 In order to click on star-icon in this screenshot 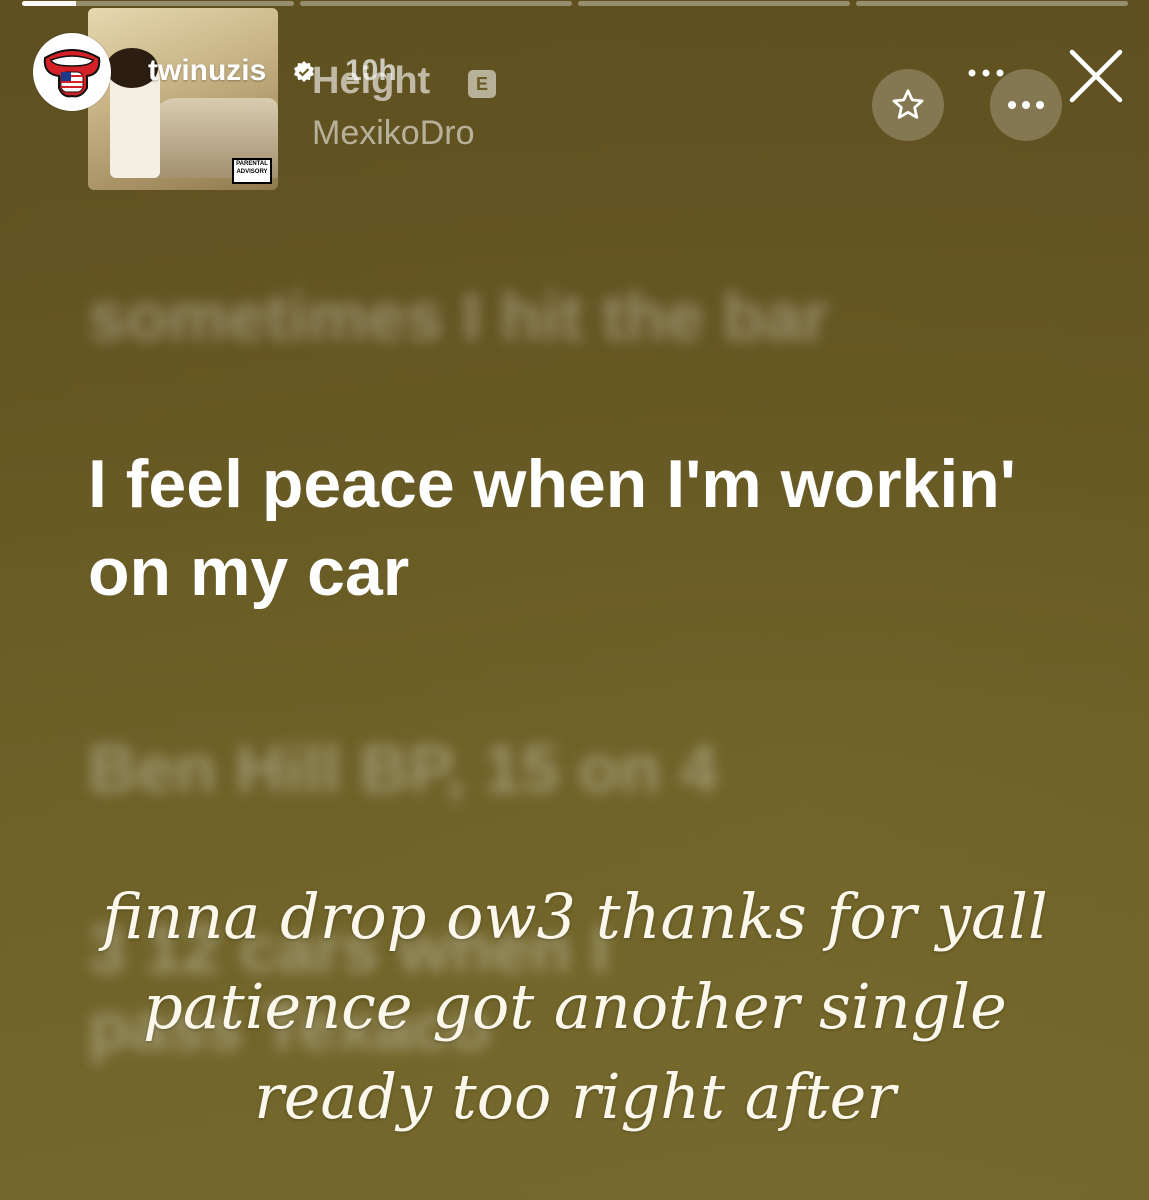, I will do `click(908, 104)`.